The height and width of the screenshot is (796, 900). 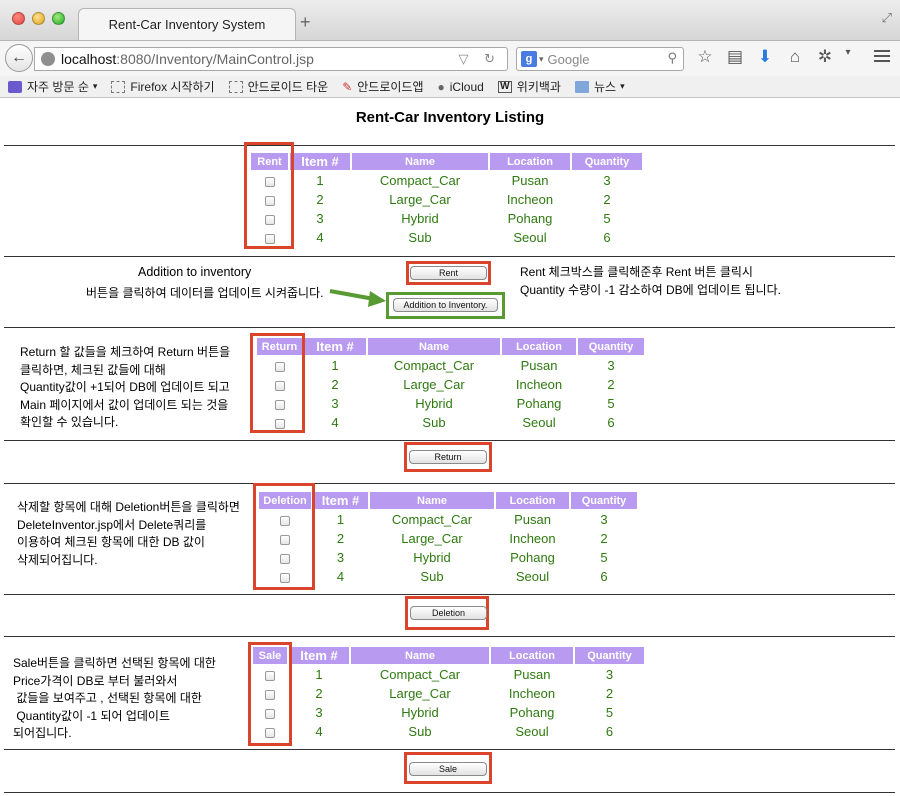 I want to click on bookmark-page-icon, so click(x=235, y=86).